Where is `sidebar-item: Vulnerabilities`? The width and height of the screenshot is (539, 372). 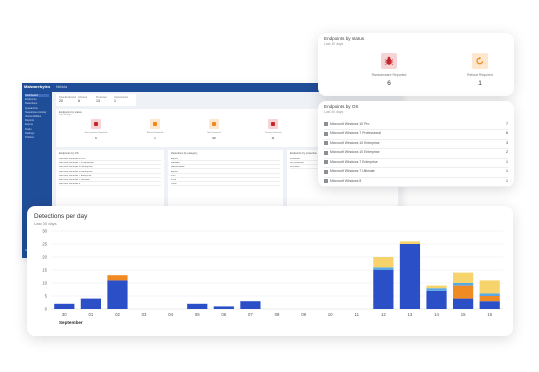
sidebar-item: Vulnerabilities is located at coordinates (37, 116).